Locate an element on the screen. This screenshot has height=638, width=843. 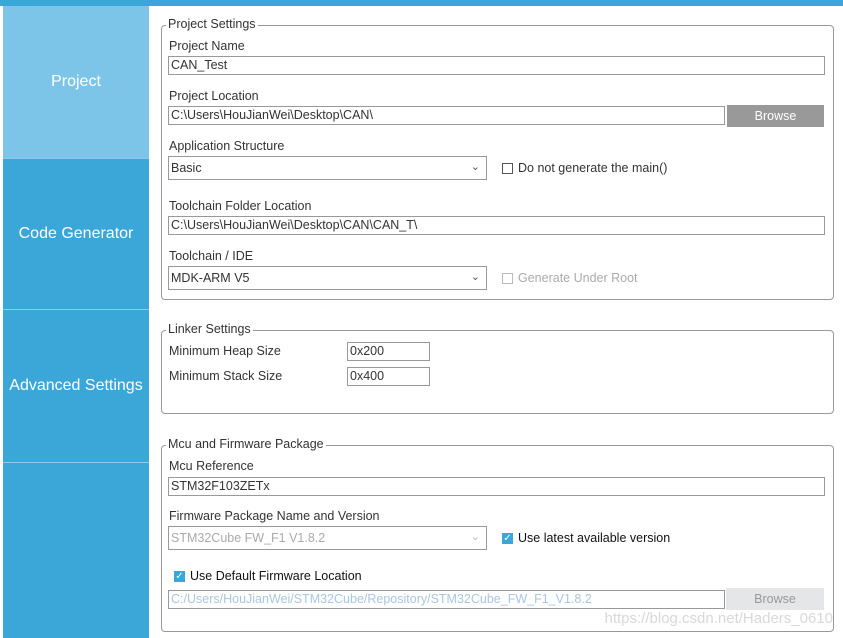
checkbox-label: Use latest available version is located at coordinates (594, 538).